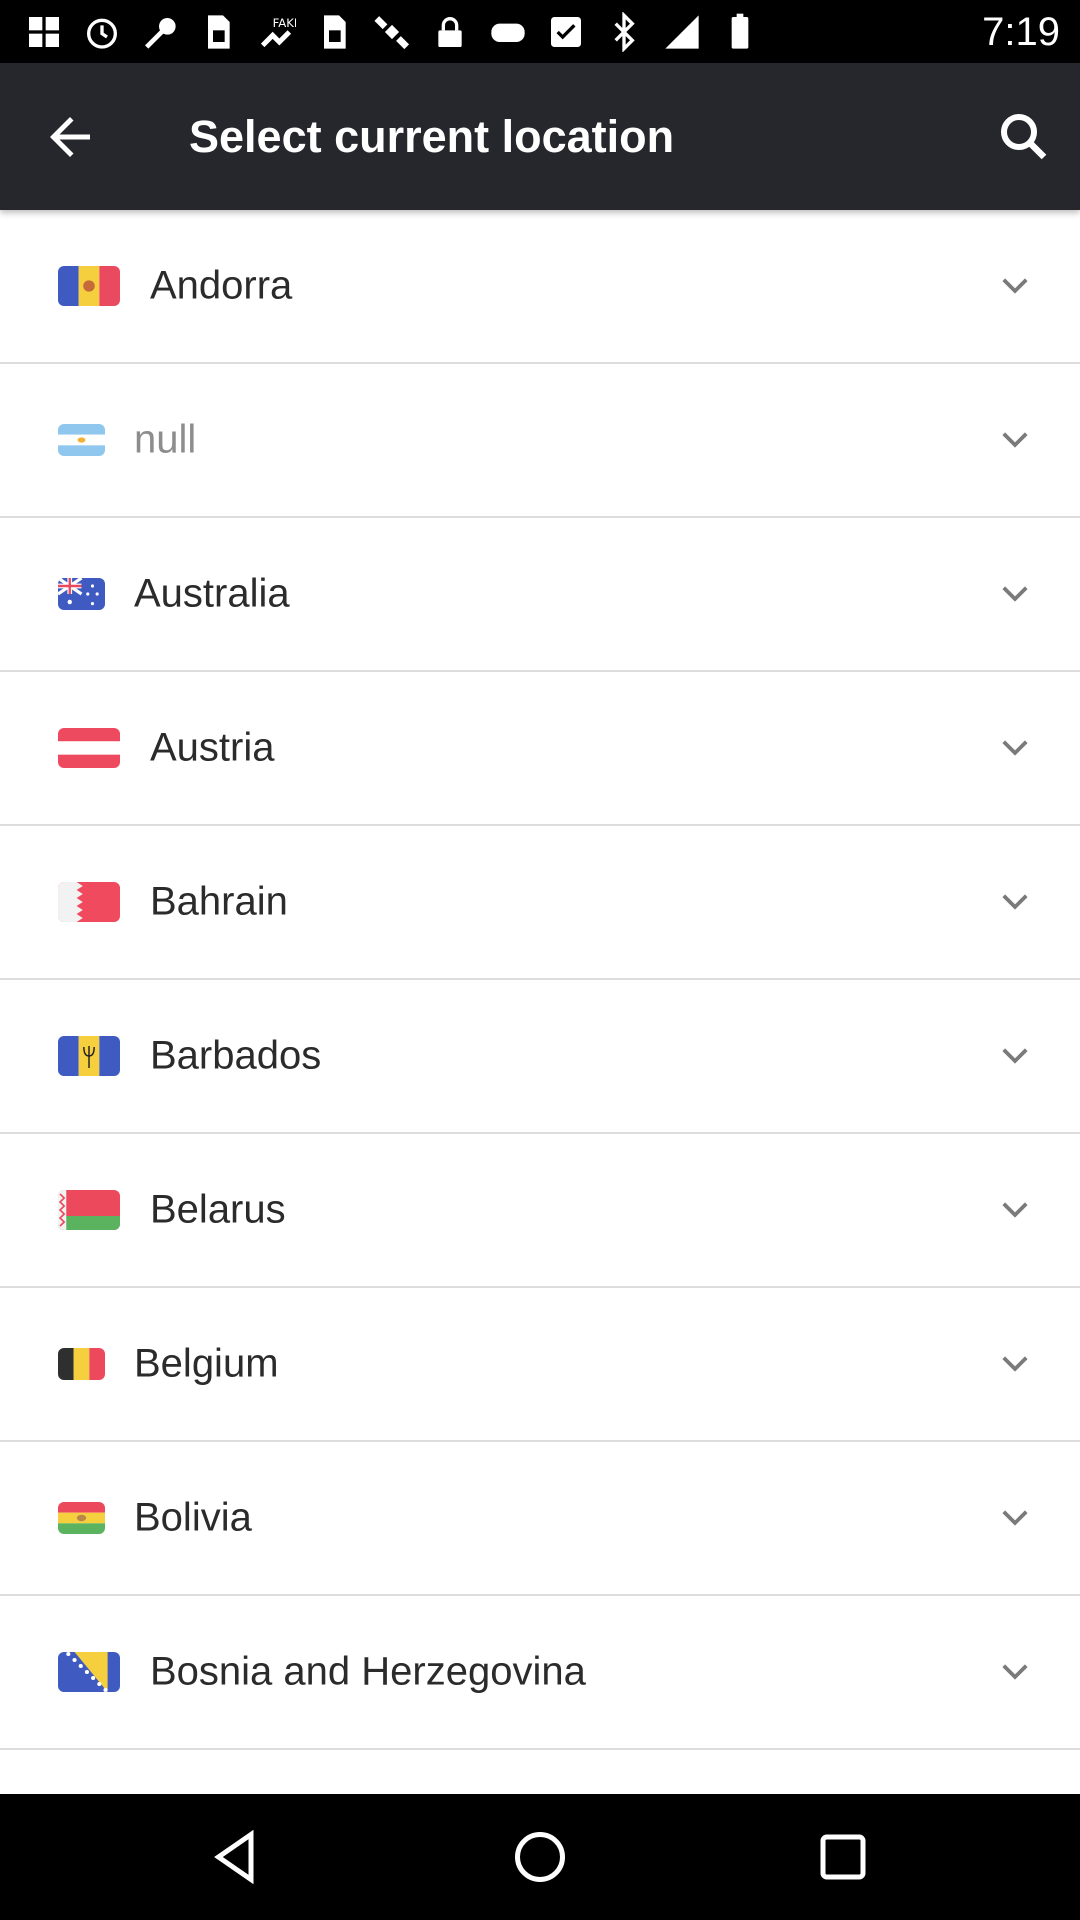  Describe the element at coordinates (432, 136) in the screenshot. I see `page-title: Select current location` at that location.